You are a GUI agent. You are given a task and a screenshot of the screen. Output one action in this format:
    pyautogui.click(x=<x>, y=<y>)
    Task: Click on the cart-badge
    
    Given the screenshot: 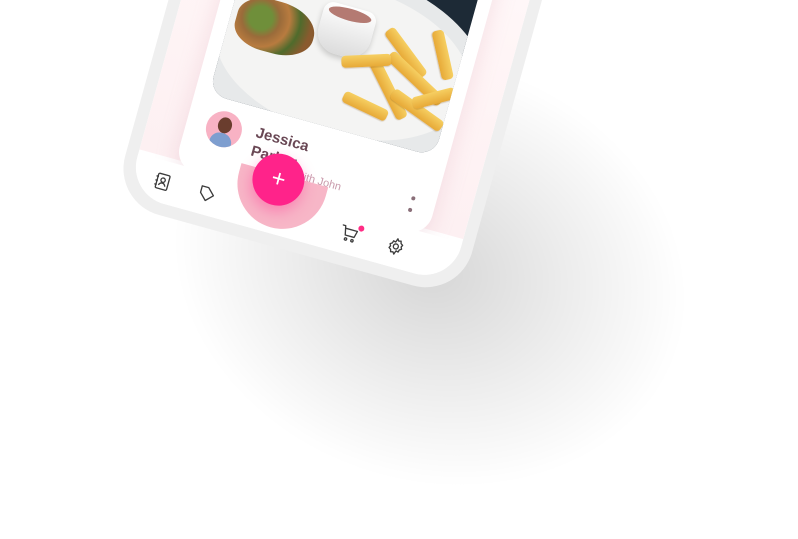 What is the action you would take?
    pyautogui.click(x=361, y=228)
    